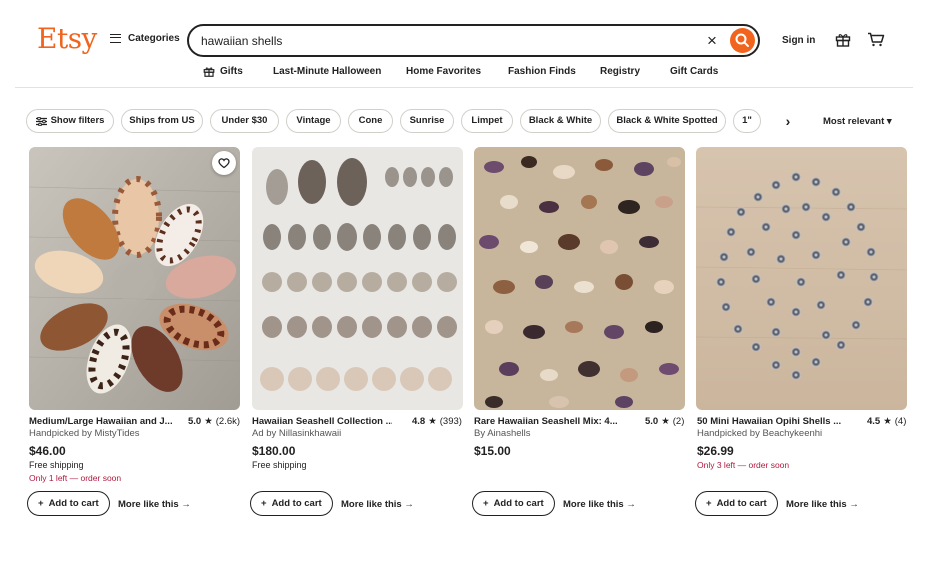 This screenshot has height=566, width=937. I want to click on filter-black-white-spotted: Black & White Spotted, so click(667, 121).